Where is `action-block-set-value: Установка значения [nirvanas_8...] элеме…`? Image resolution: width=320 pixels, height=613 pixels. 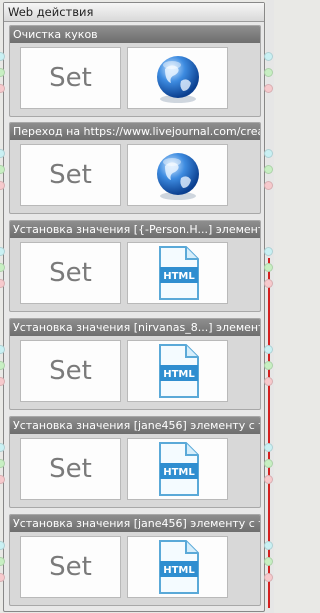 action-block-set-value: Установка значения [nirvanas_8...] элеме… is located at coordinates (135, 364).